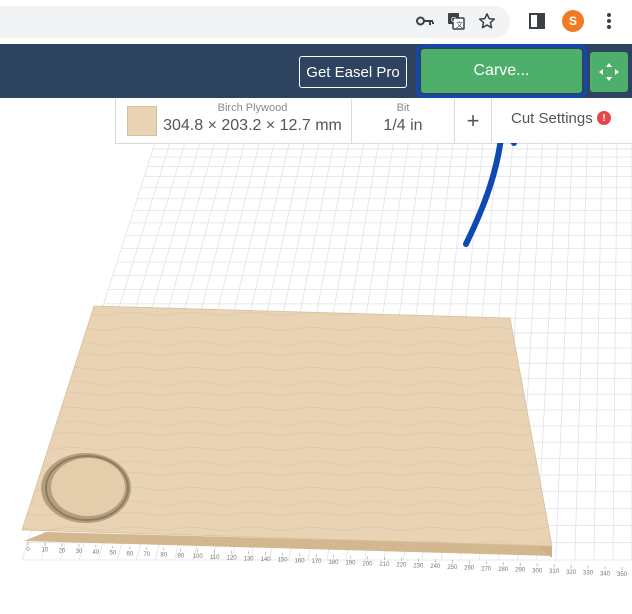 The width and height of the screenshot is (632, 614). What do you see at coordinates (129, 554) in the screenshot?
I see `ruler-label: 60` at bounding box center [129, 554].